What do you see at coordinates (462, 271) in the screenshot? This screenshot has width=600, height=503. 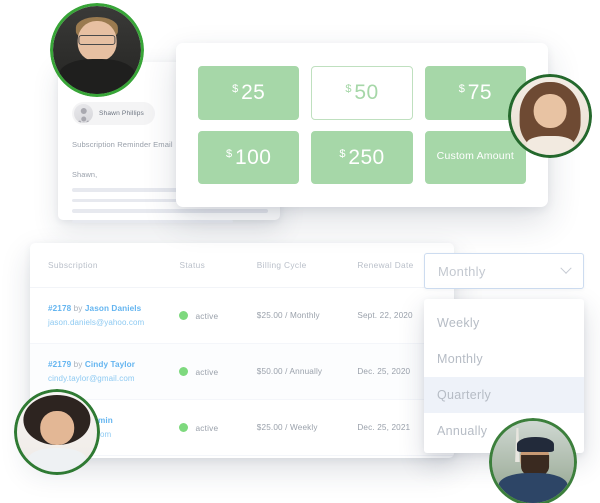 I see `select-selected-value: Monthly` at bounding box center [462, 271].